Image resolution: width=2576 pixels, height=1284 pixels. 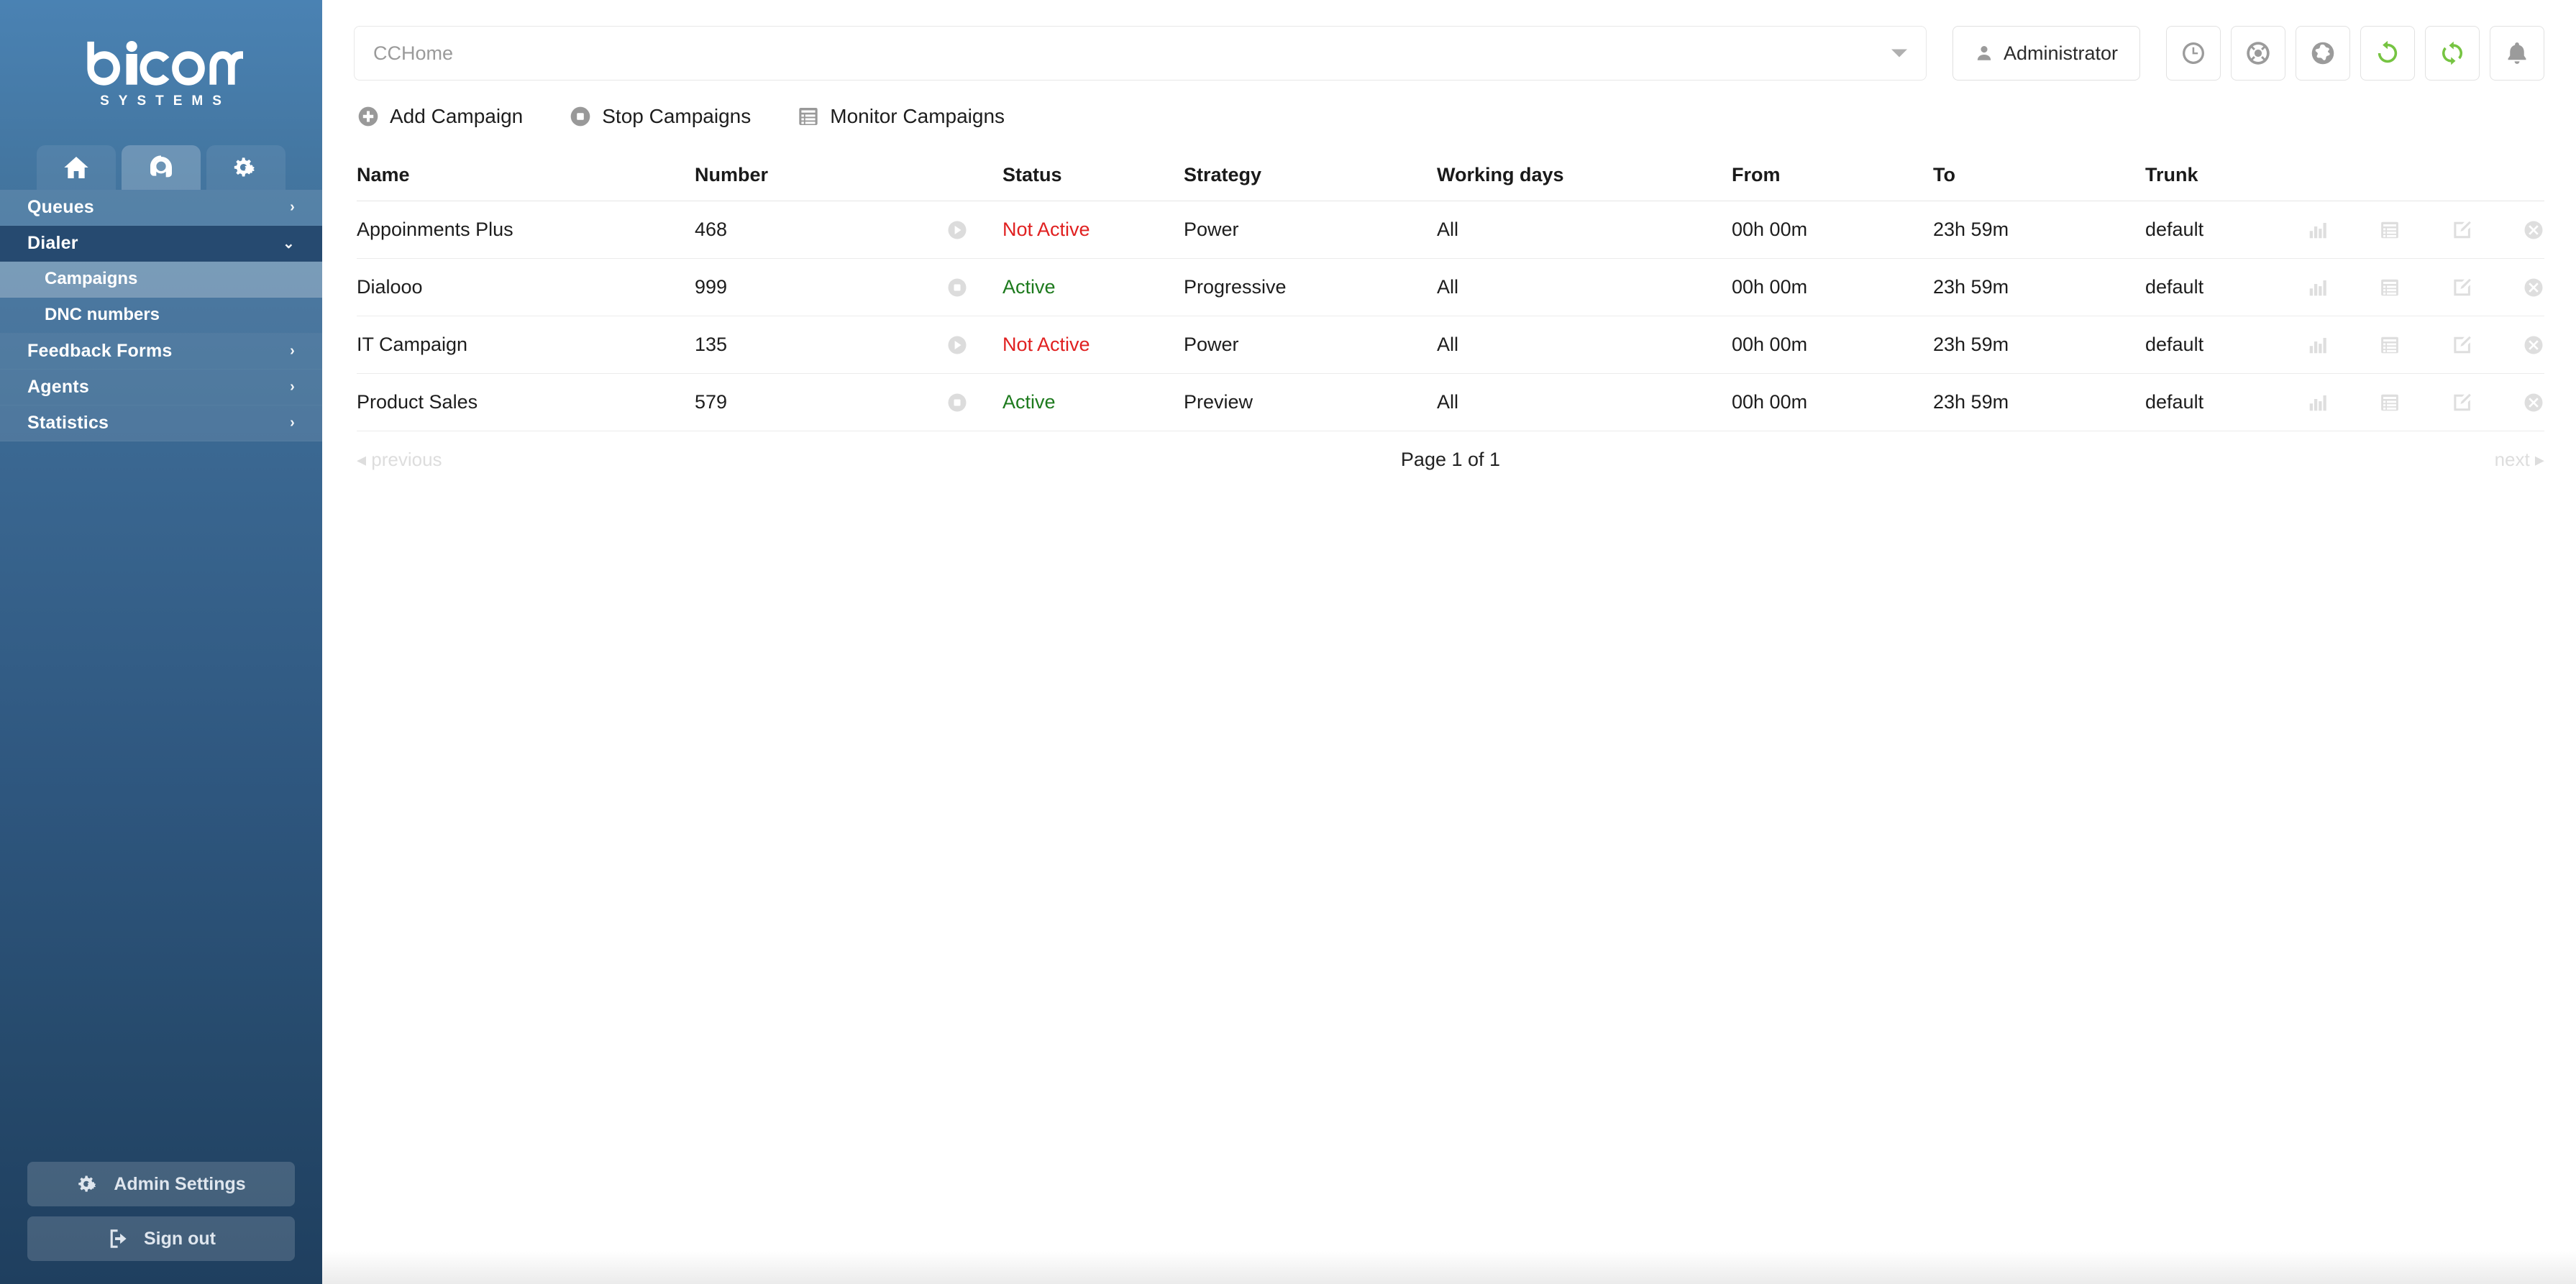 I want to click on sidebar-item-agents: Agents ›, so click(x=161, y=387).